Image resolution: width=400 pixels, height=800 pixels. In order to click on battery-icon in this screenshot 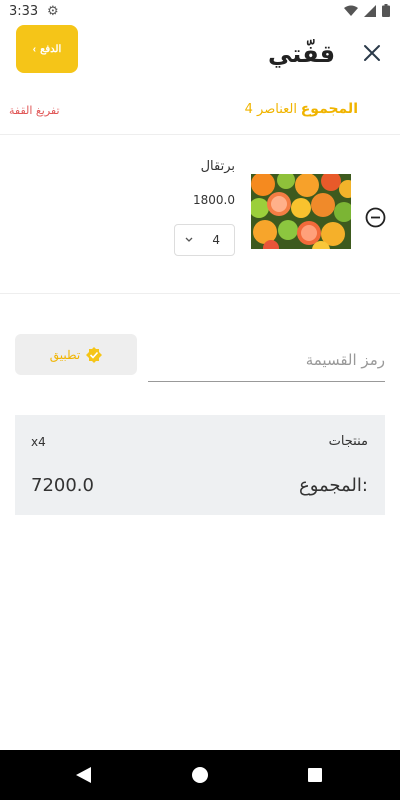, I will do `click(386, 10)`.